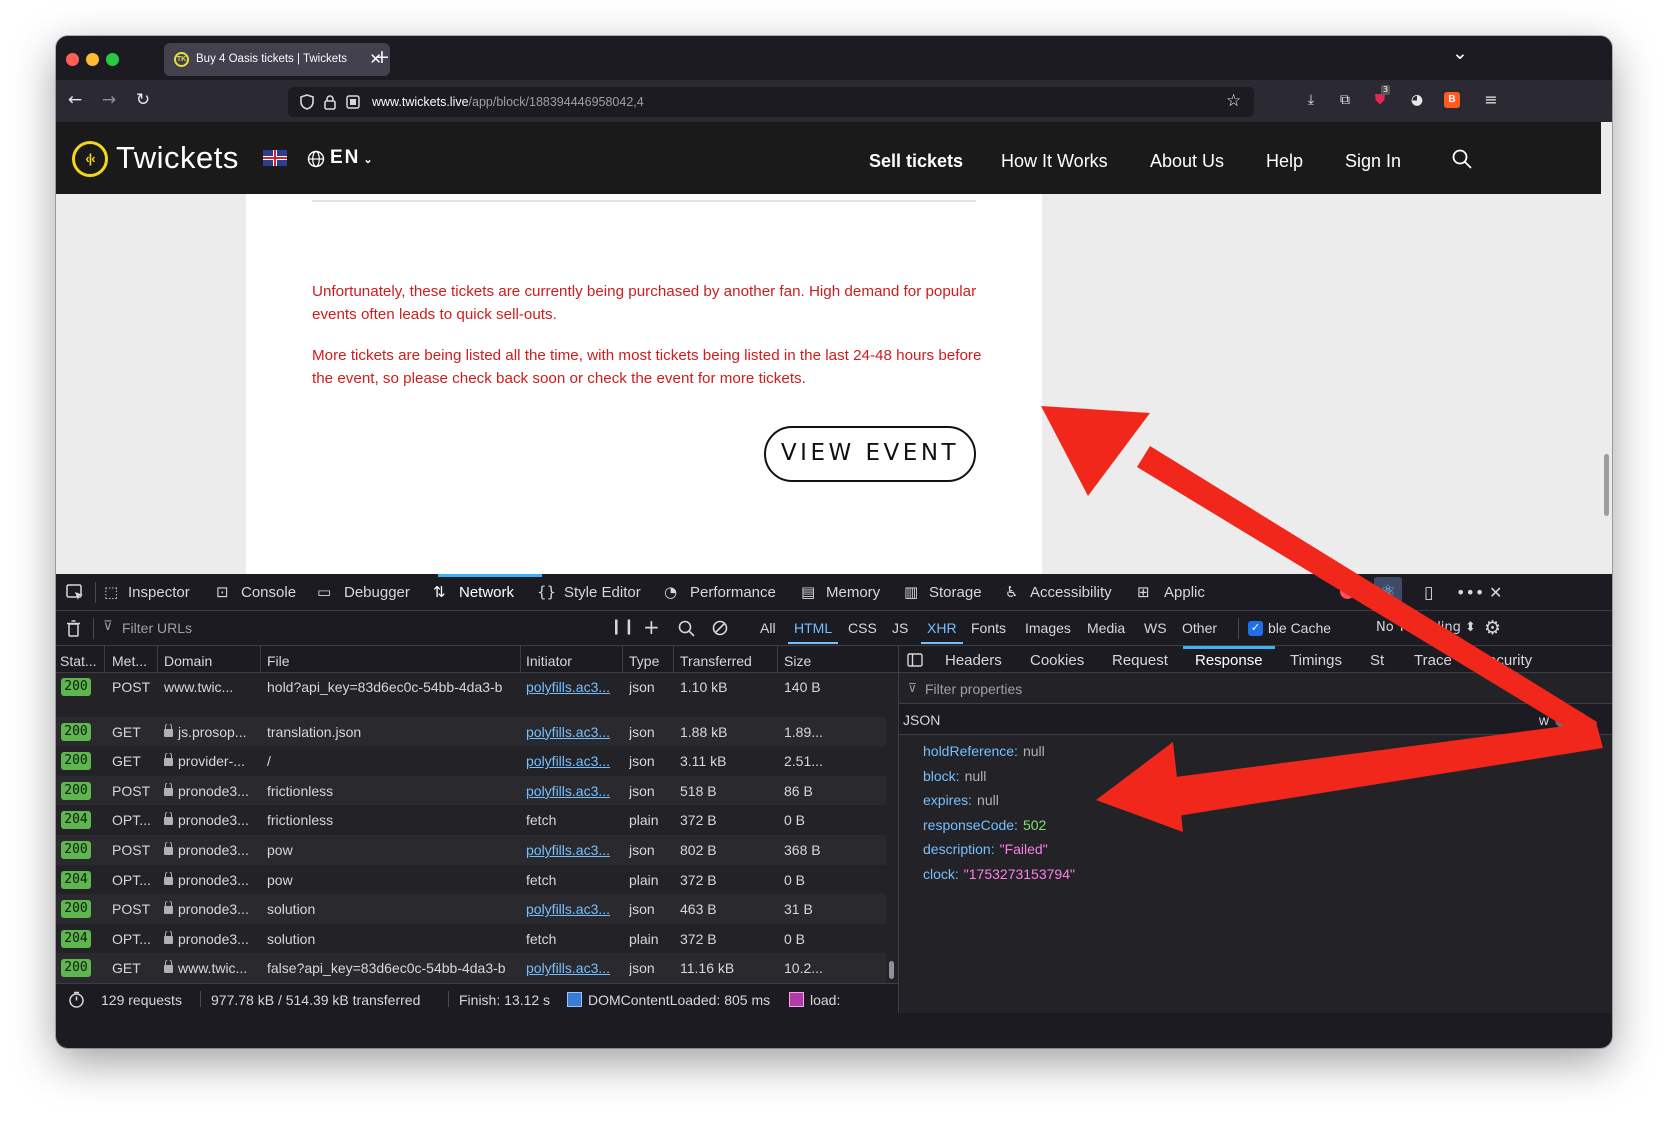  Describe the element at coordinates (1428, 593) in the screenshot. I see `responsive-design-icon: ▯` at that location.